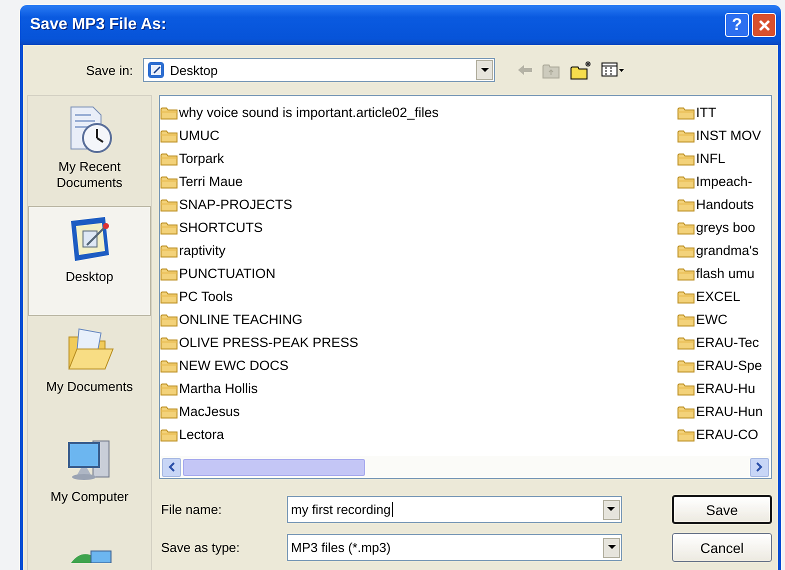  Describe the element at coordinates (341, 547) in the screenshot. I see `save-as-type-value: MP3 files (*.mp3)` at that location.